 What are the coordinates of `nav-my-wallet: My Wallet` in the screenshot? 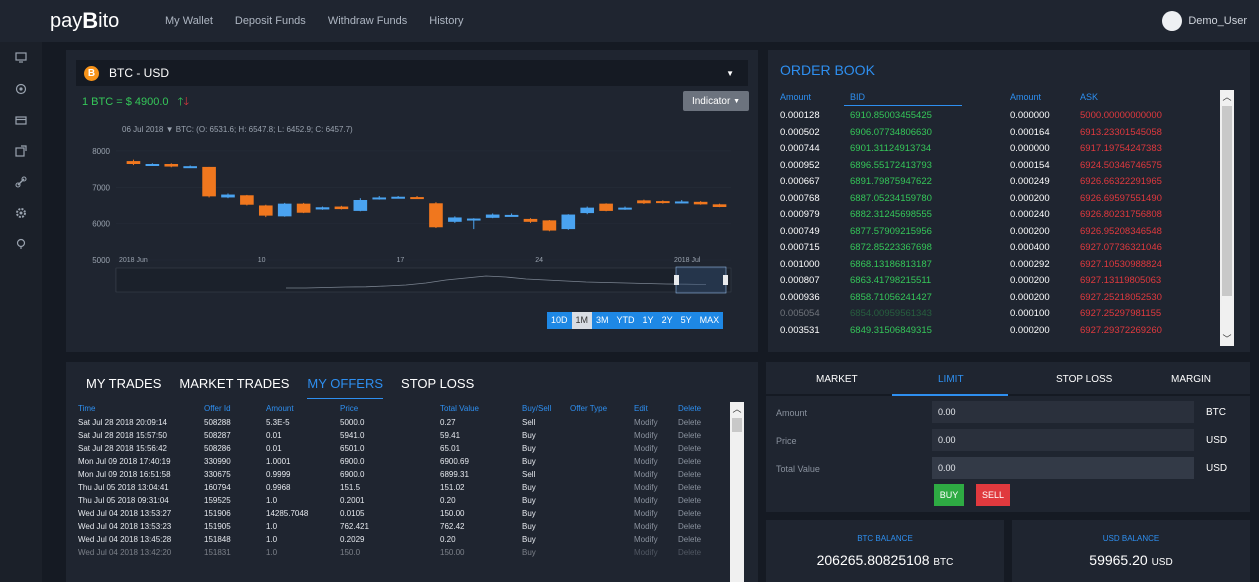 It's located at (189, 21).